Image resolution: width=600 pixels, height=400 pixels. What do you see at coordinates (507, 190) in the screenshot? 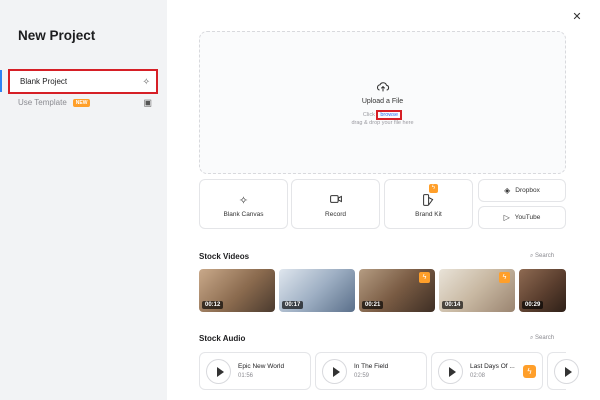
I see `dropbox-icon: ◈` at bounding box center [507, 190].